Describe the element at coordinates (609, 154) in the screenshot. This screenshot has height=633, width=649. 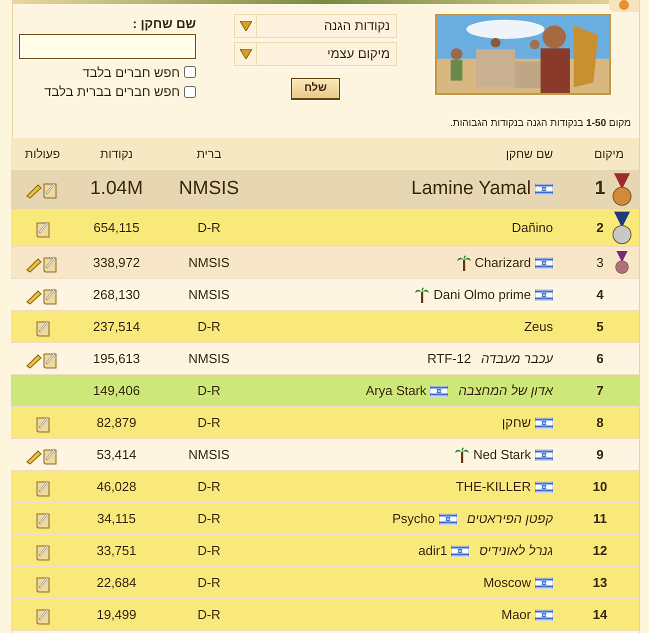
I see `column-header: מיקום` at that location.